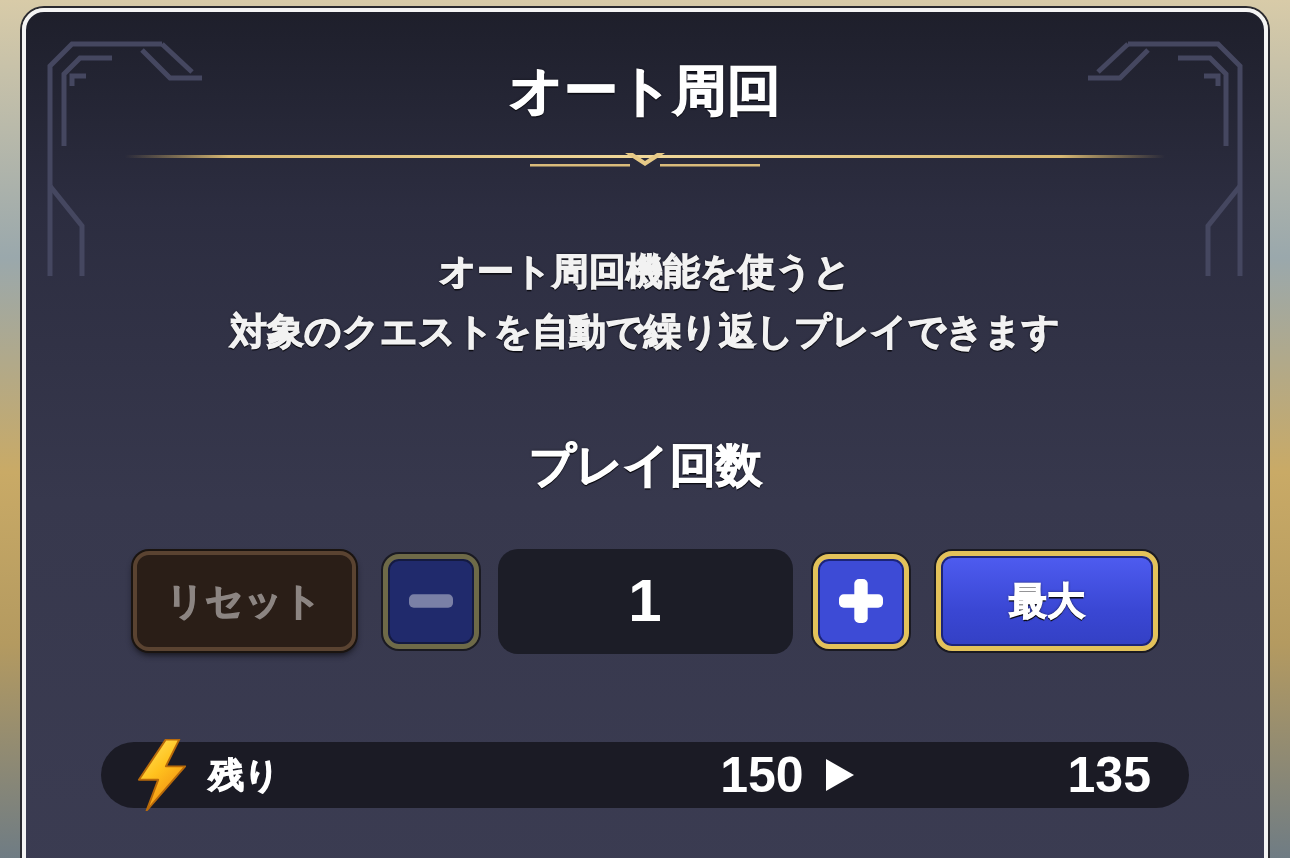  I want to click on right-arrow-icon, so click(839, 775).